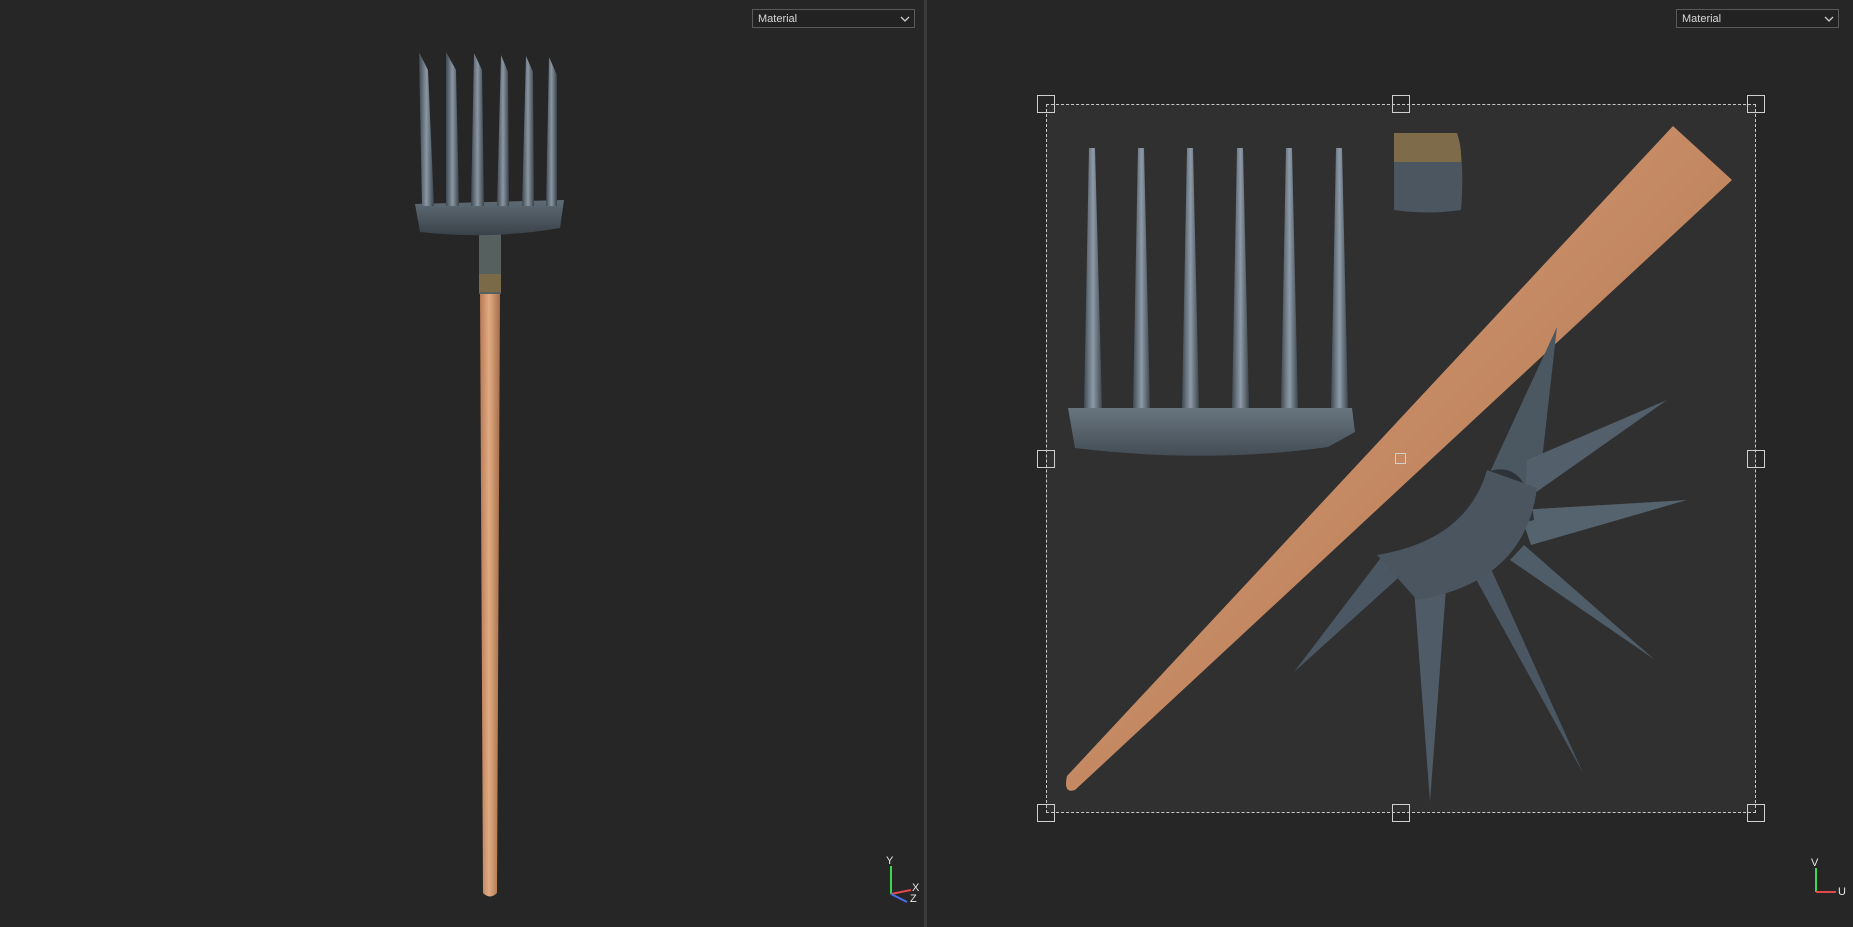 Image resolution: width=1853 pixels, height=927 pixels. Describe the element at coordinates (903, 882) in the screenshot. I see `axis-gizmo-icon: Y X Z` at that location.